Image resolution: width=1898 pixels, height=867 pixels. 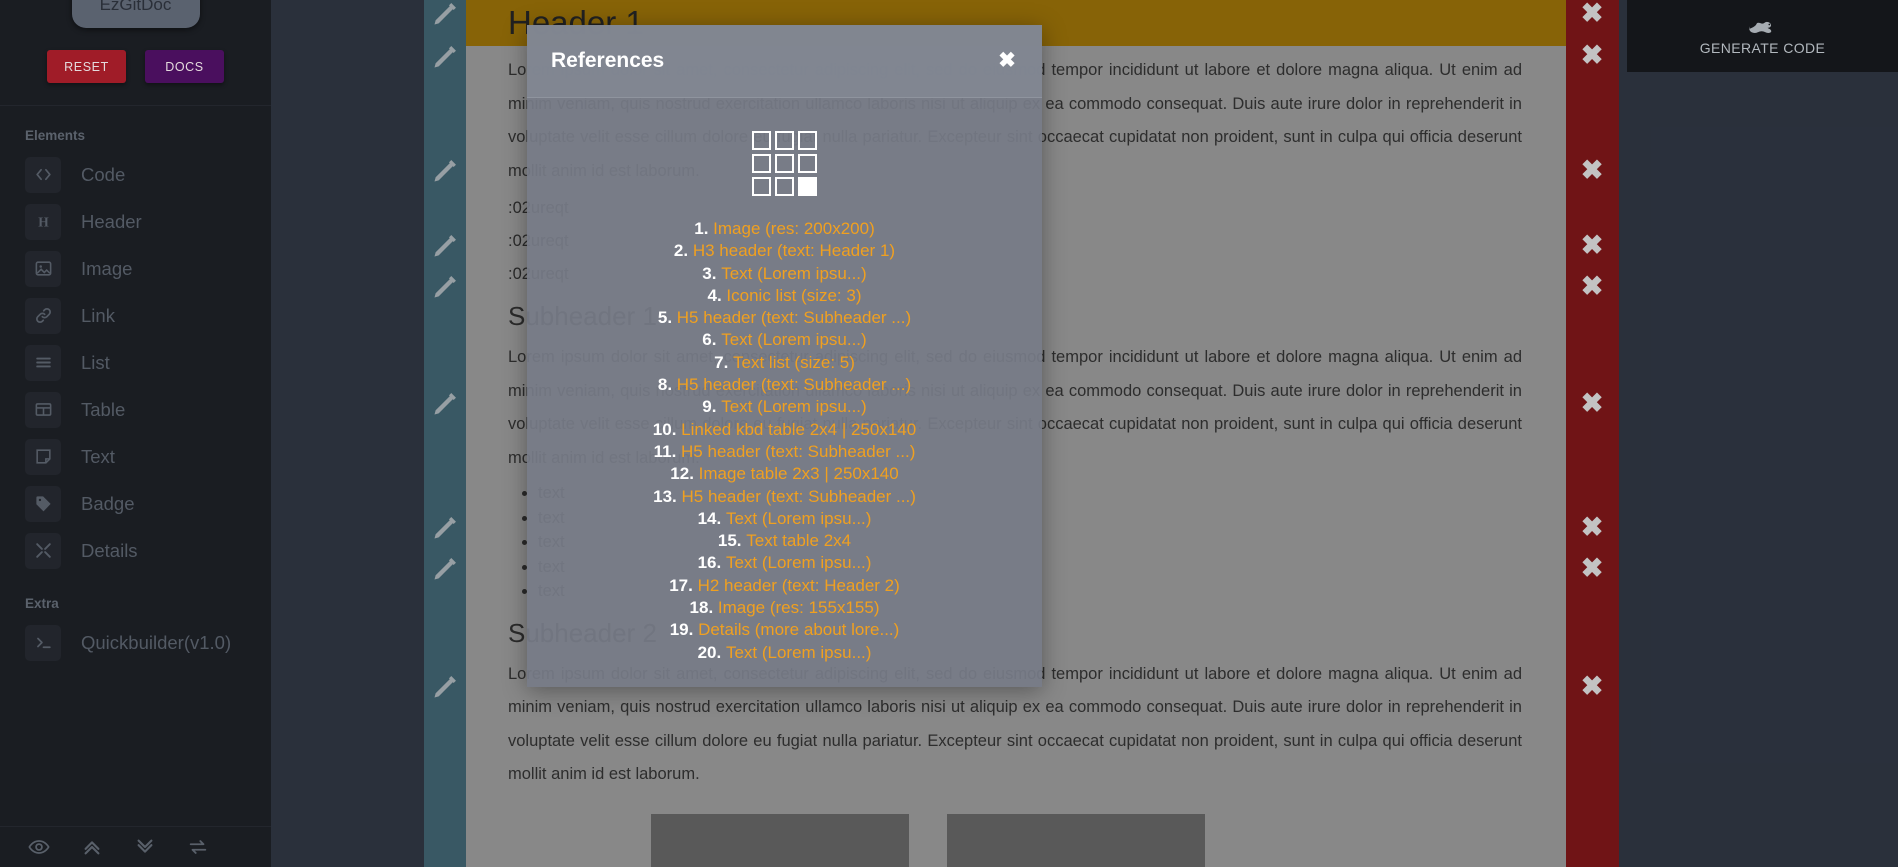 What do you see at coordinates (784, 608) in the screenshot?
I see `reference-item: Image (res: 155x155)` at bounding box center [784, 608].